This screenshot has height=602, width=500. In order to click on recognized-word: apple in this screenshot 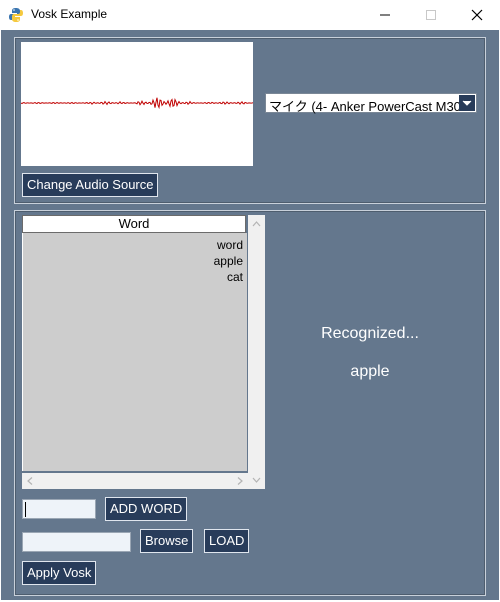, I will do `click(370, 371)`.